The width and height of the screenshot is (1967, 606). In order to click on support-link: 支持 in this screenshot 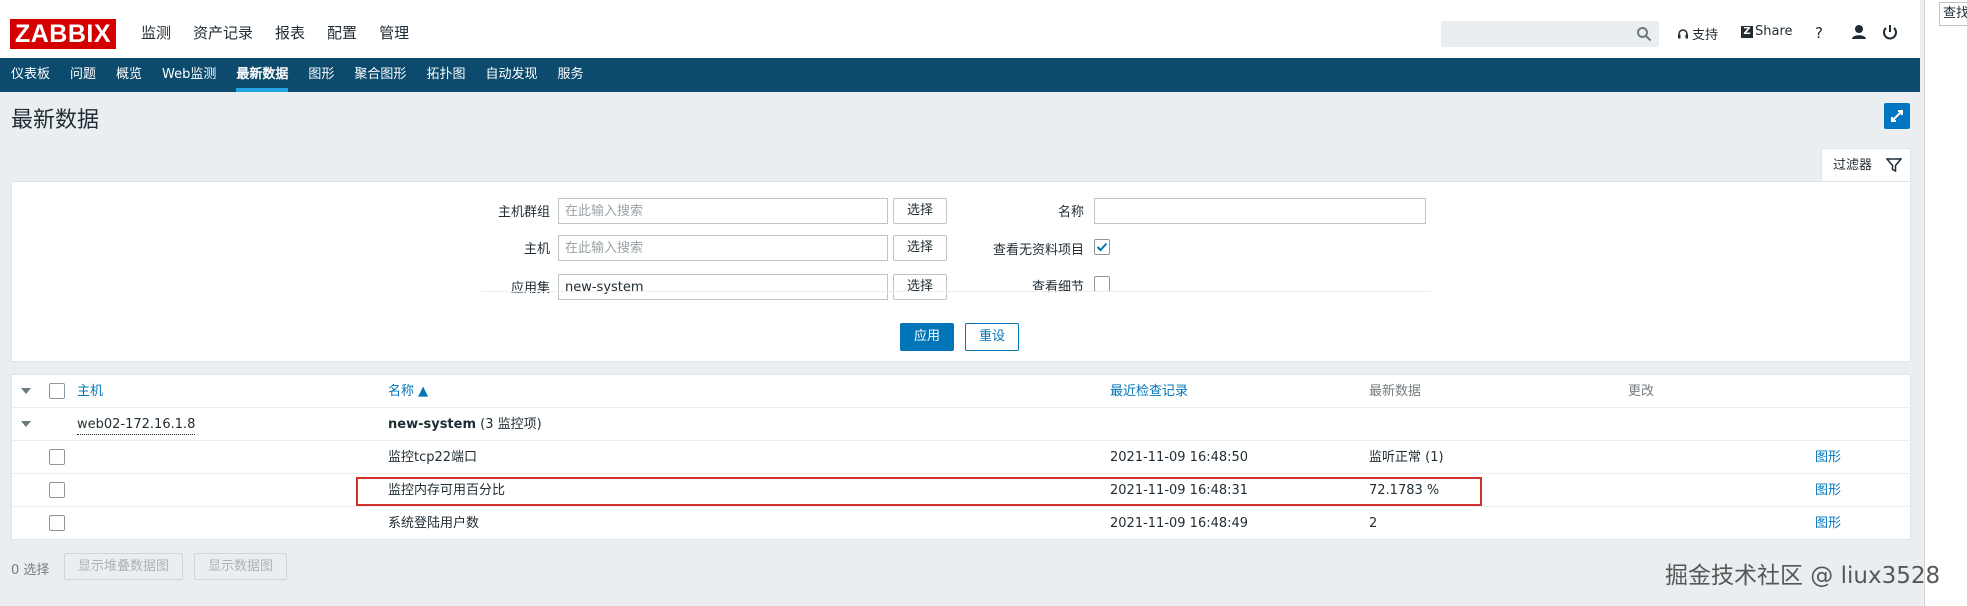, I will do `click(1697, 33)`.